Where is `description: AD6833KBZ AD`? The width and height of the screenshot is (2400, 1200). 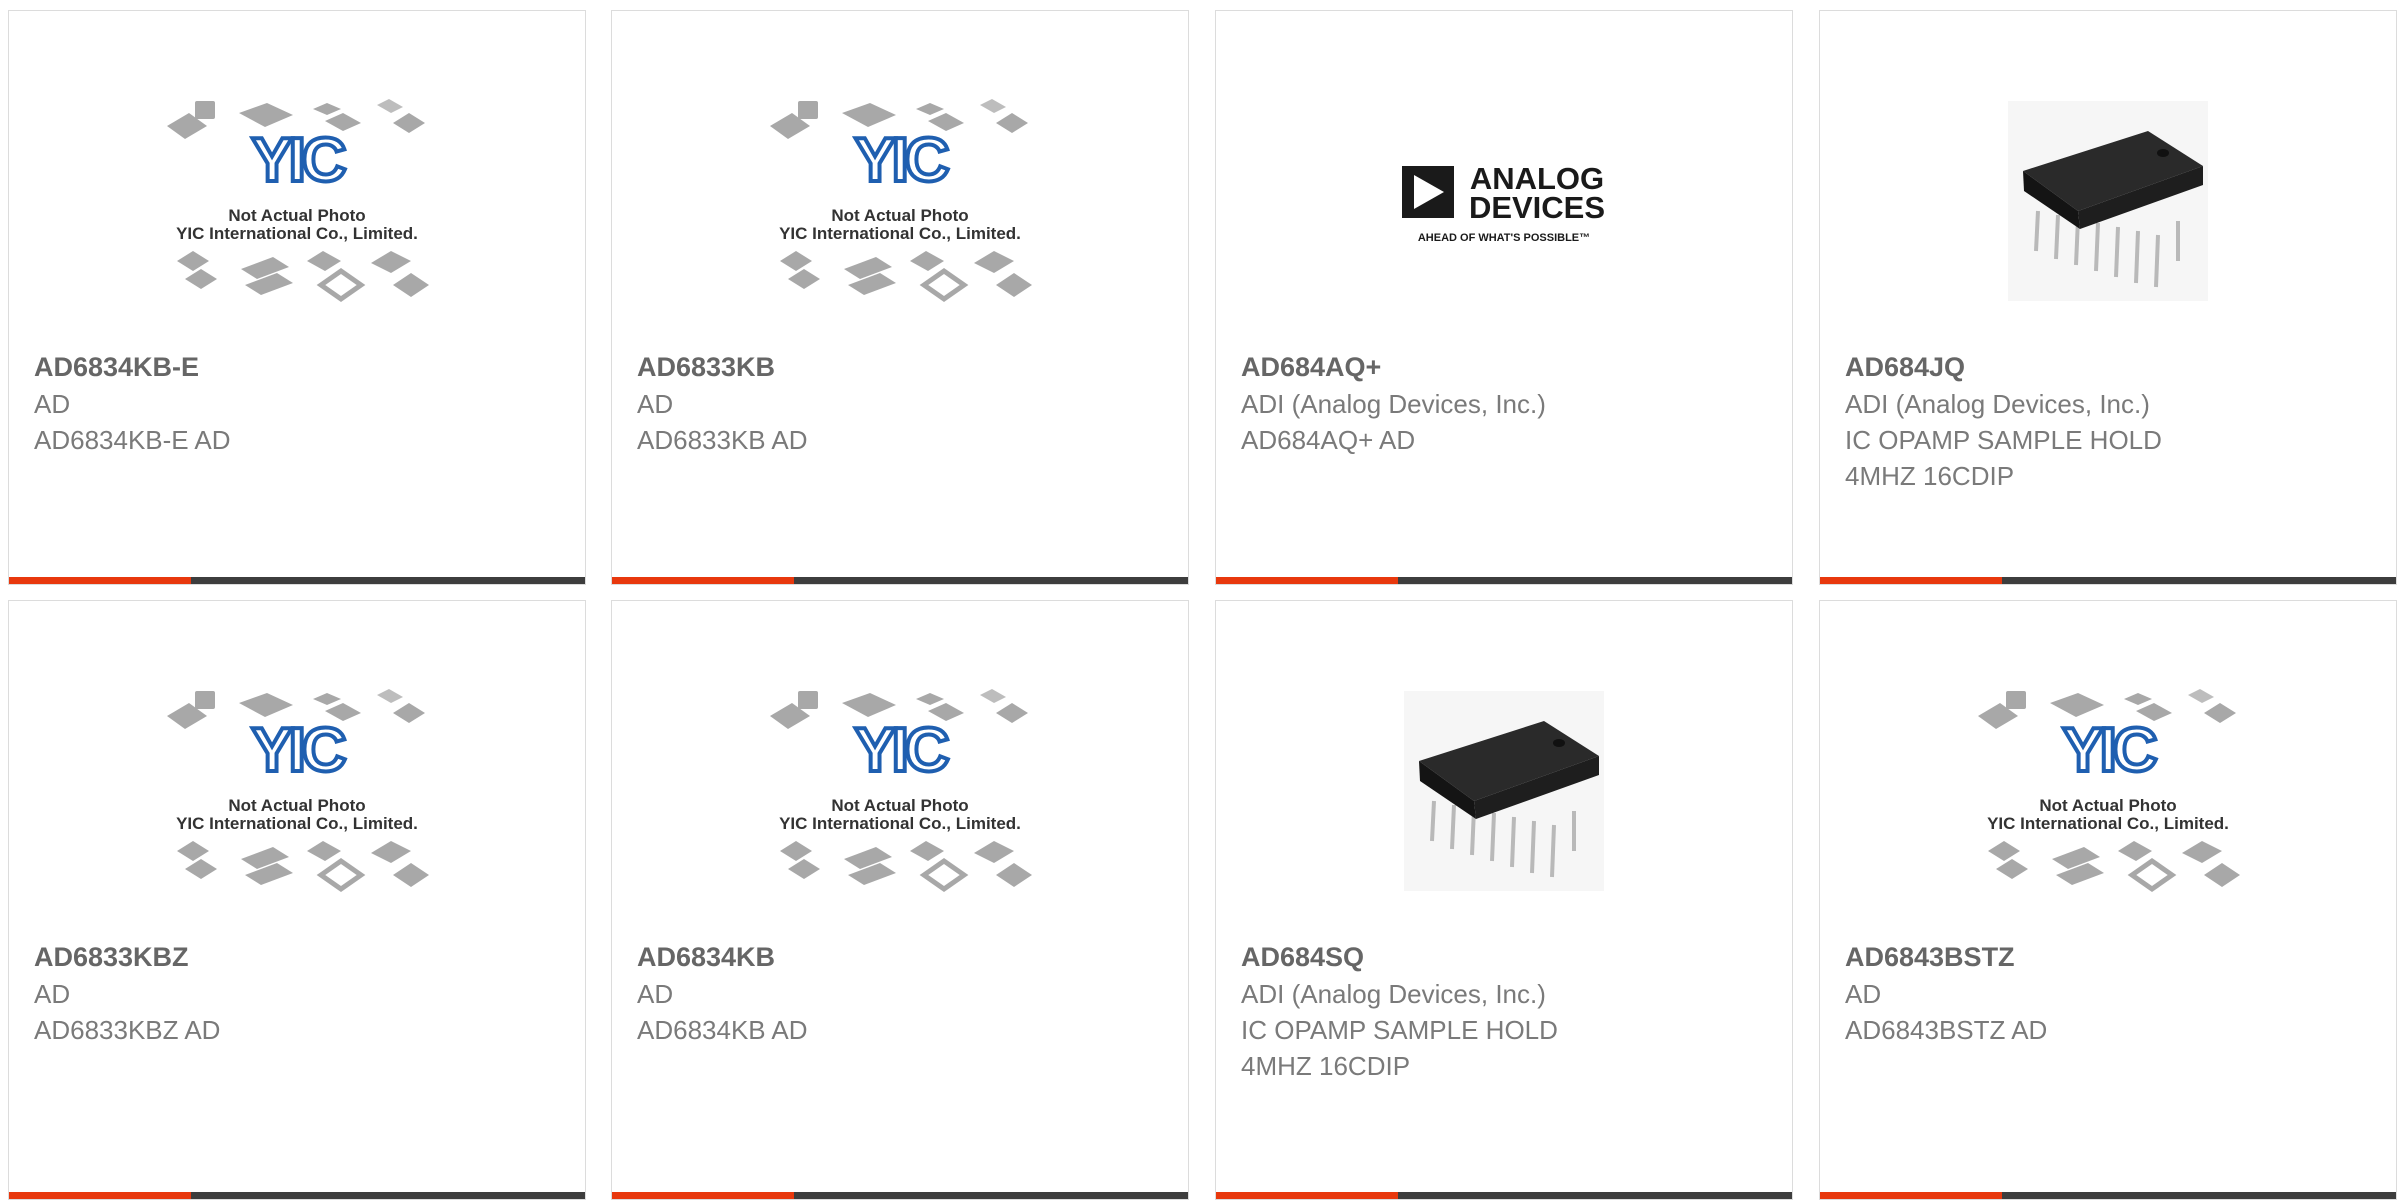 description: AD6833KBZ AD is located at coordinates (127, 1030).